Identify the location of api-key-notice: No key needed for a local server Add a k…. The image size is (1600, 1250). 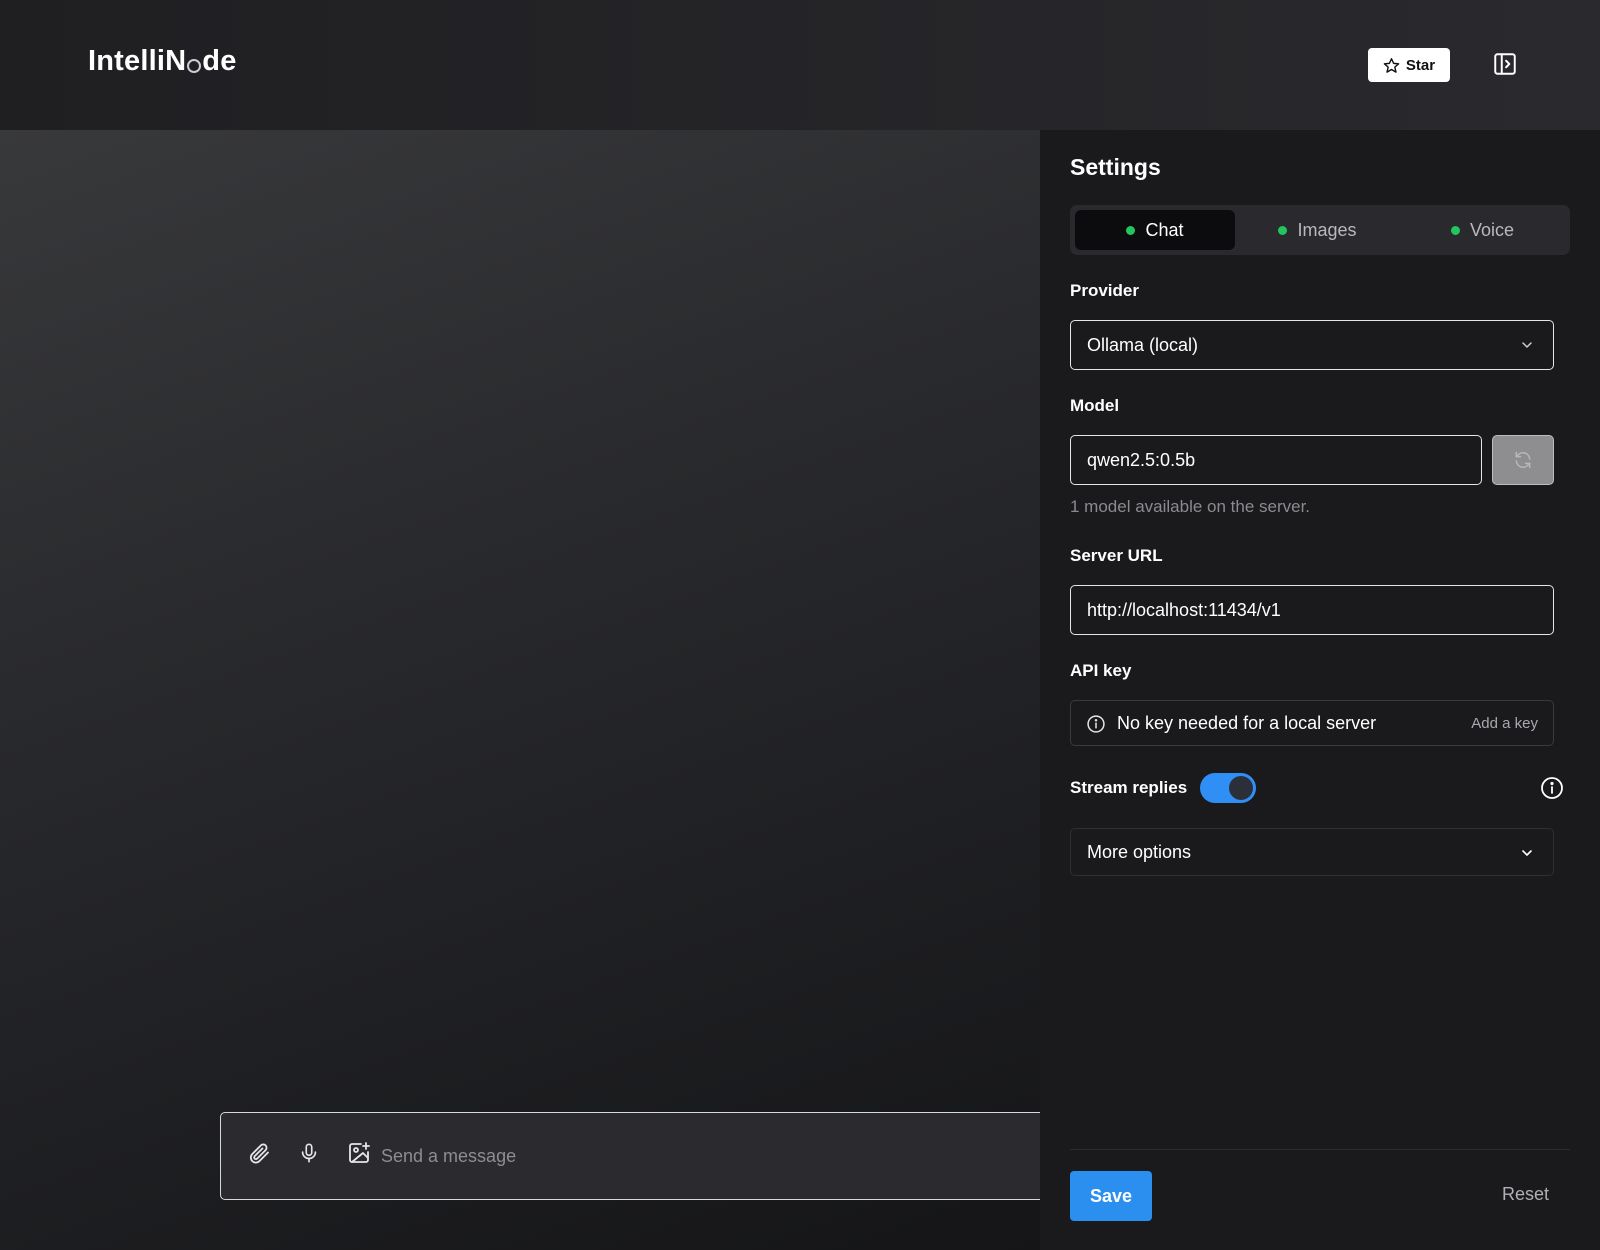
(1312, 723).